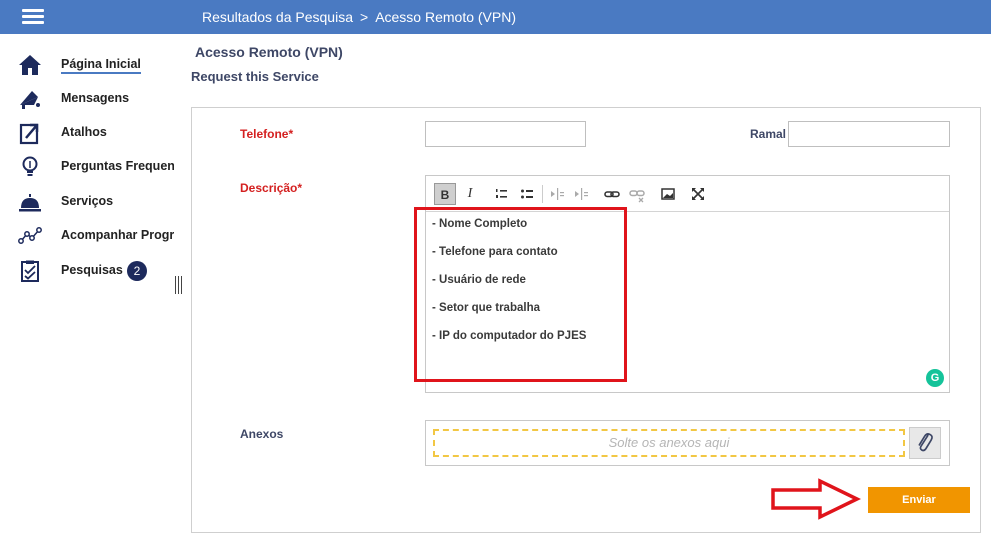 The image size is (991, 539). What do you see at coordinates (527, 194) in the screenshot?
I see `bullet-list-icon` at bounding box center [527, 194].